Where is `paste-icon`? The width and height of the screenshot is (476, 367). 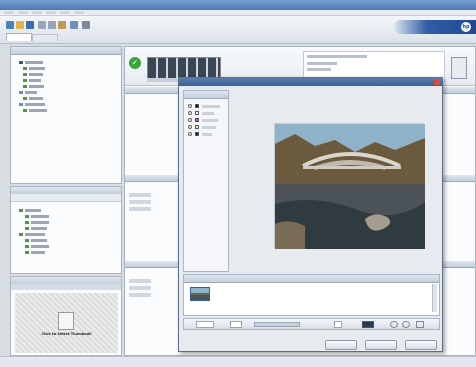
paste-icon is located at coordinates (62, 25).